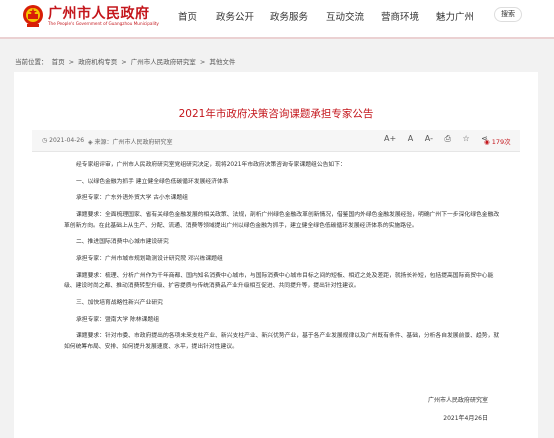  What do you see at coordinates (465, 138) in the screenshot?
I see `star-icon: ☆` at bounding box center [465, 138].